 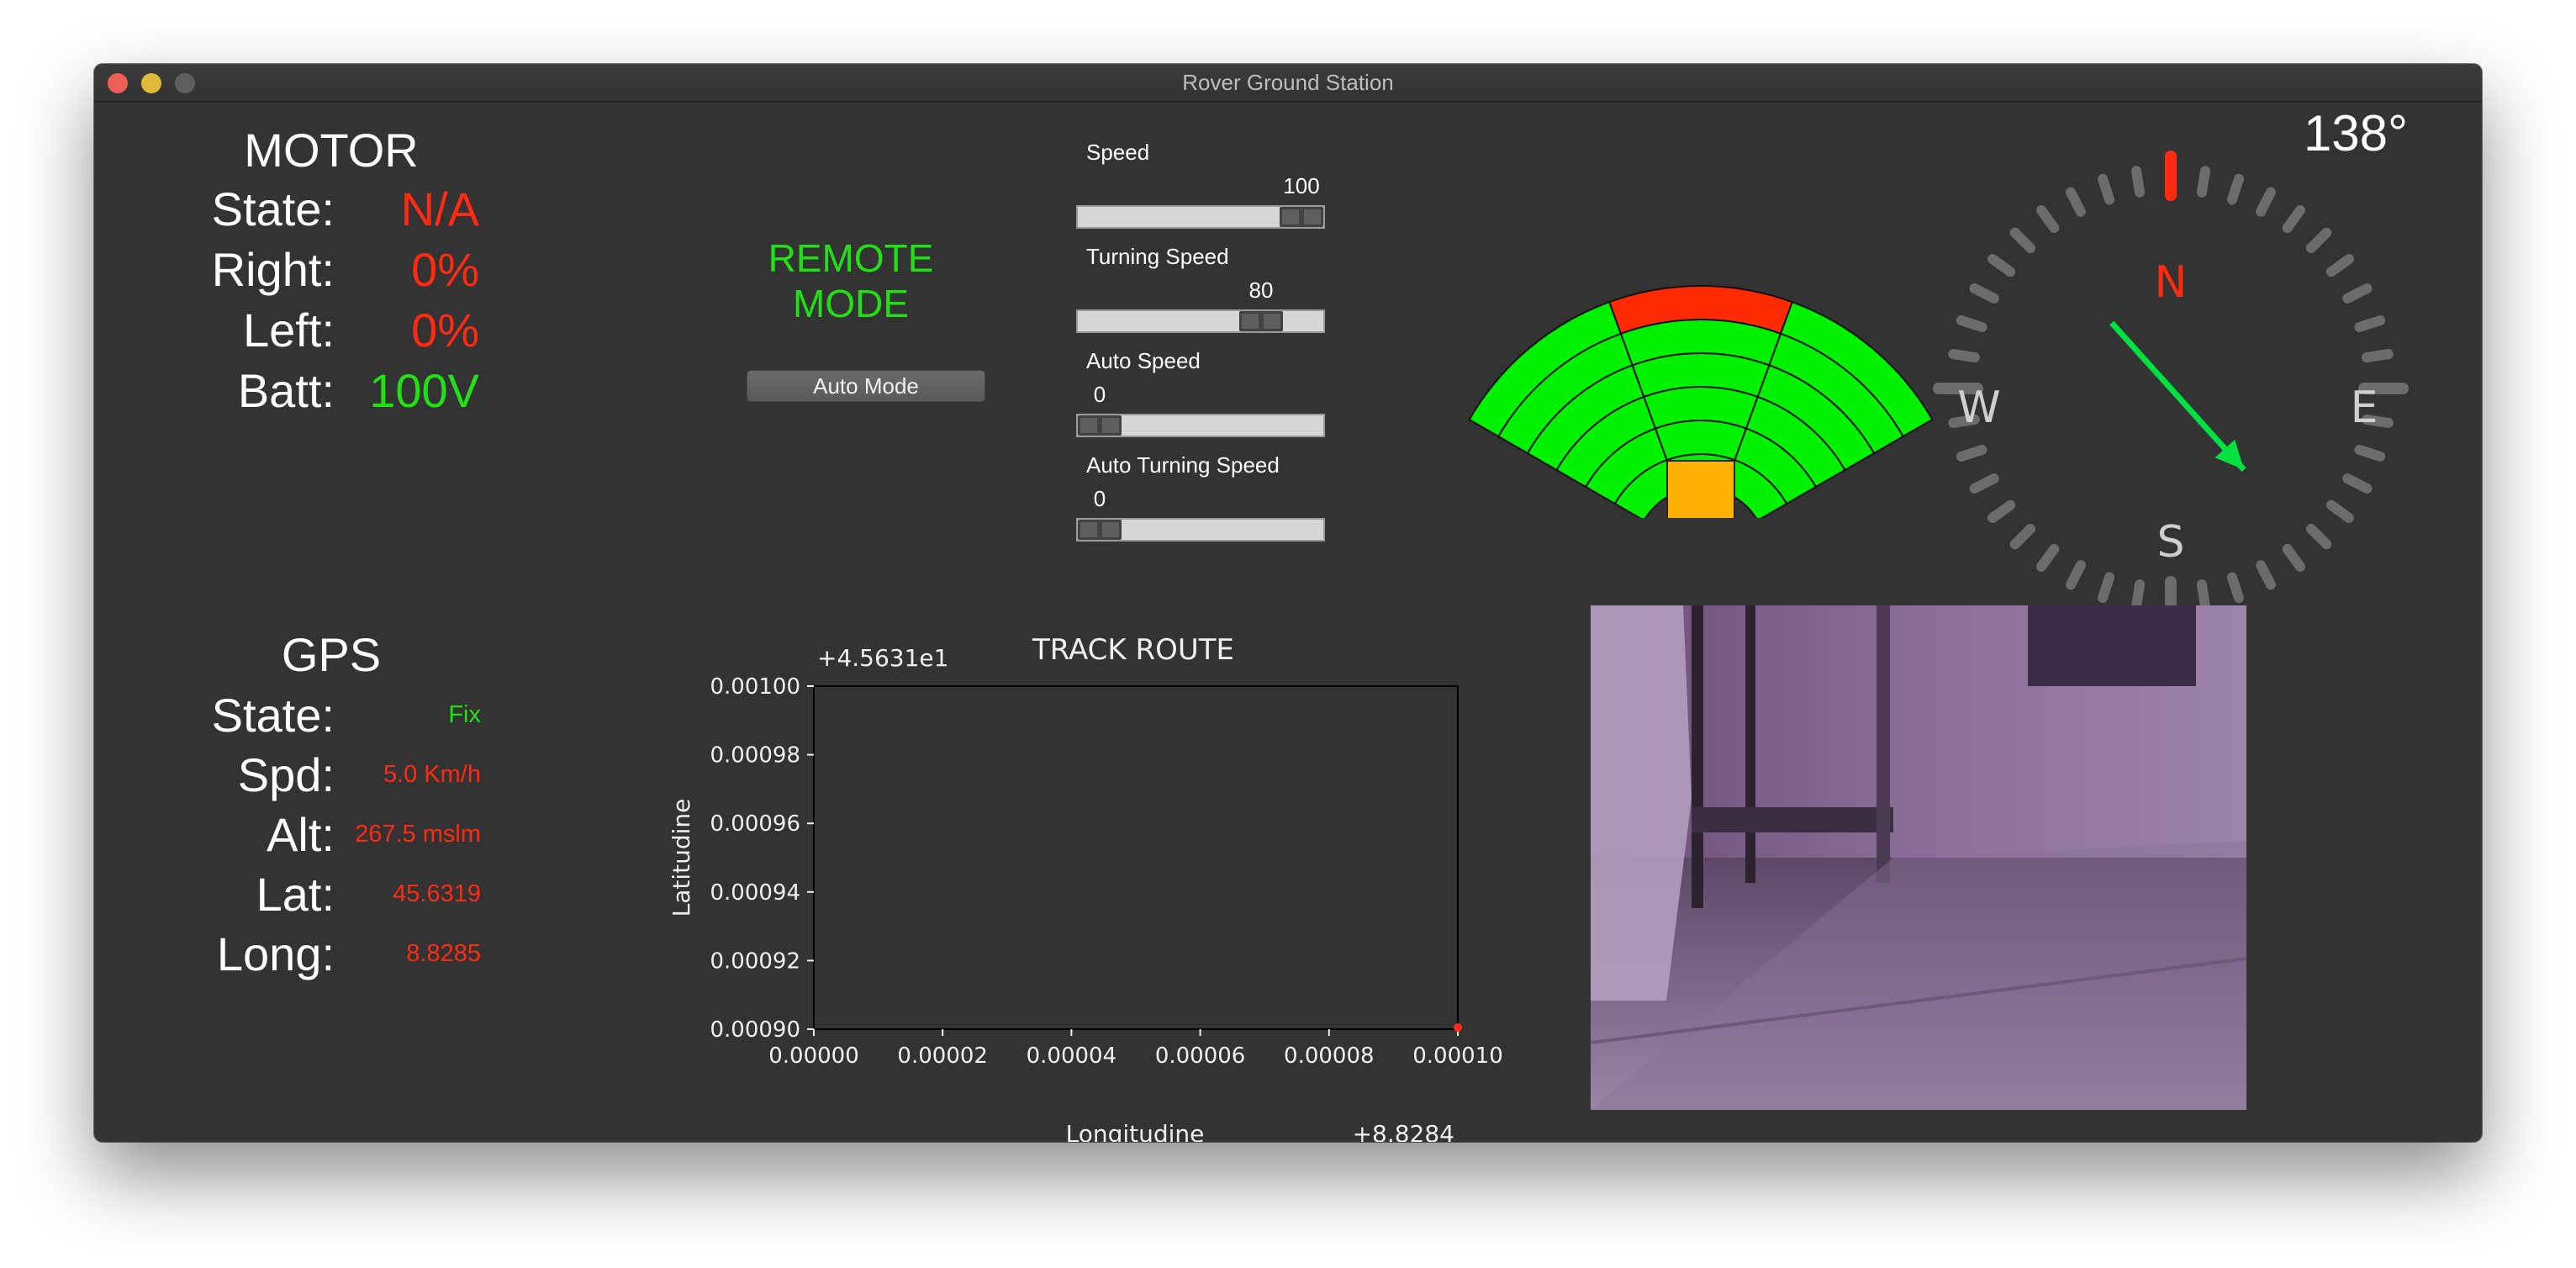 What do you see at coordinates (440, 208) in the screenshot?
I see `motor-row-value: N/A` at bounding box center [440, 208].